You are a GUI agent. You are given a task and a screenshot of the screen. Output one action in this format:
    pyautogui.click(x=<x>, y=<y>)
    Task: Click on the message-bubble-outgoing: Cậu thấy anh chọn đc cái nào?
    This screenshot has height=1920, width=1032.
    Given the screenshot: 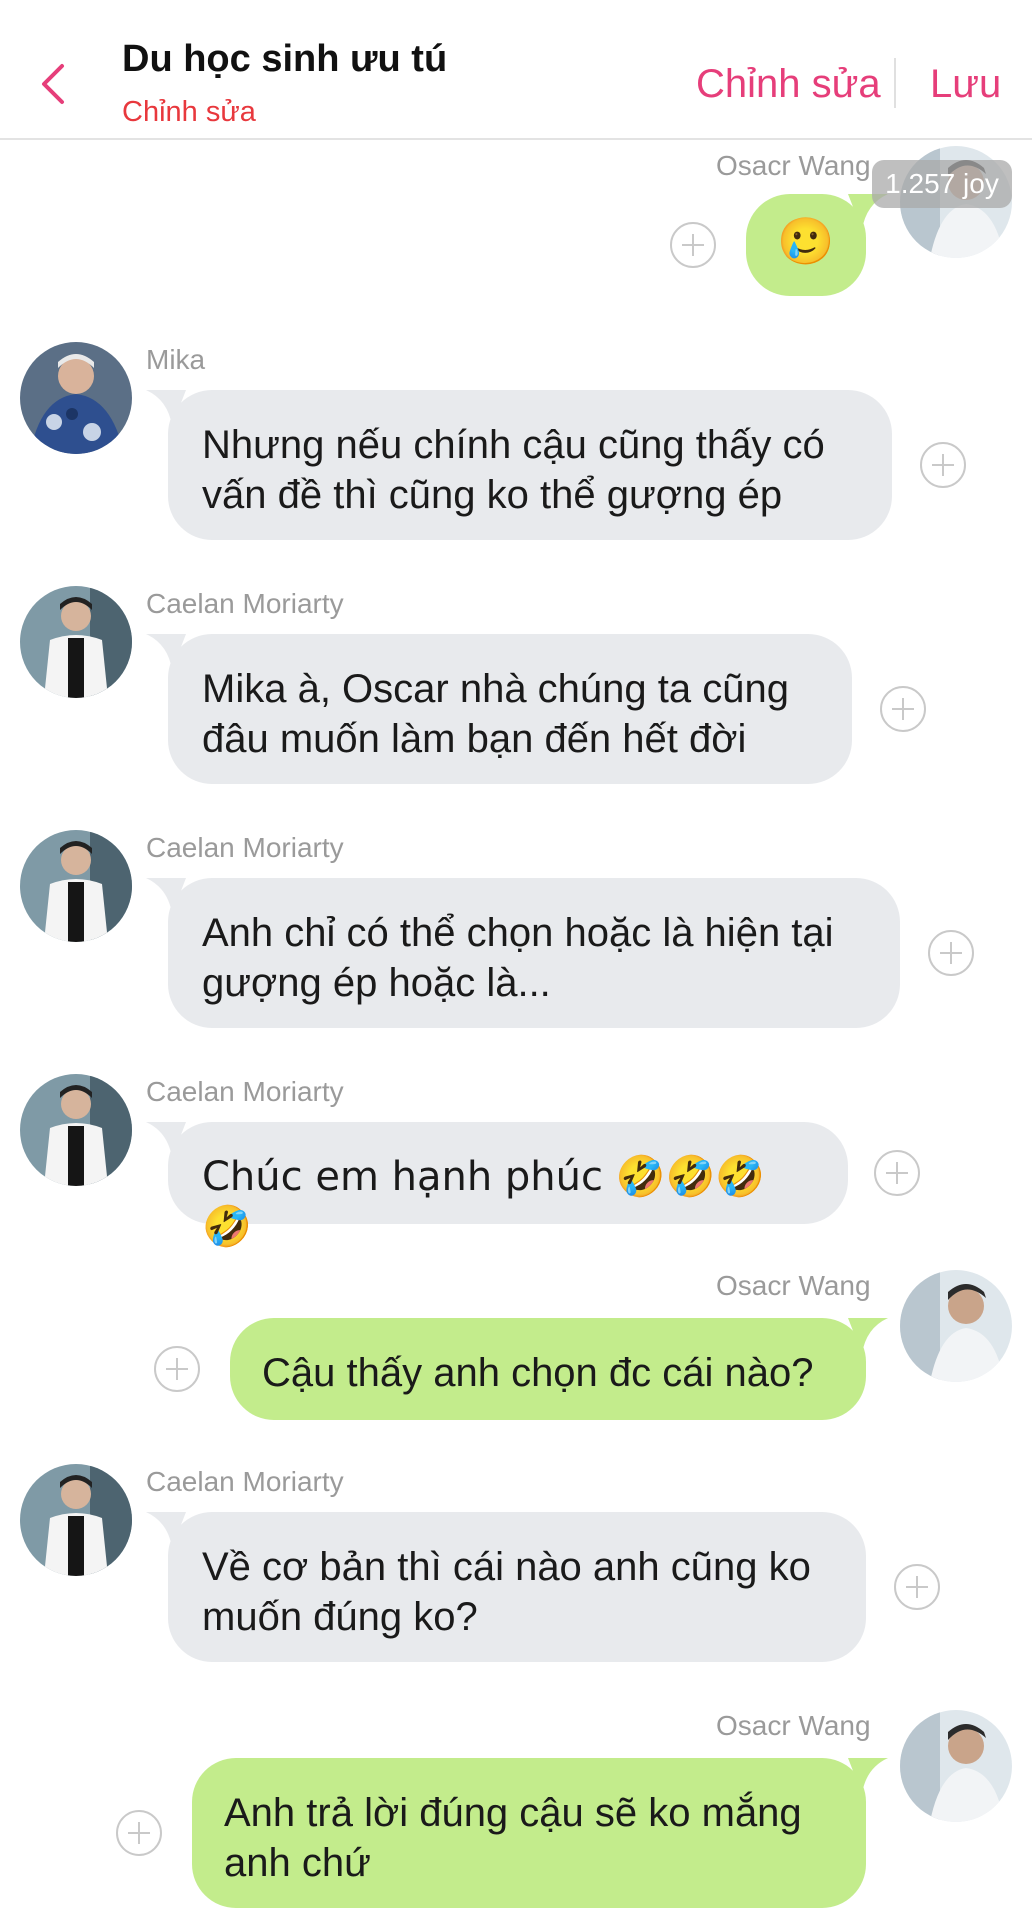 What is the action you would take?
    pyautogui.click(x=559, y=1369)
    